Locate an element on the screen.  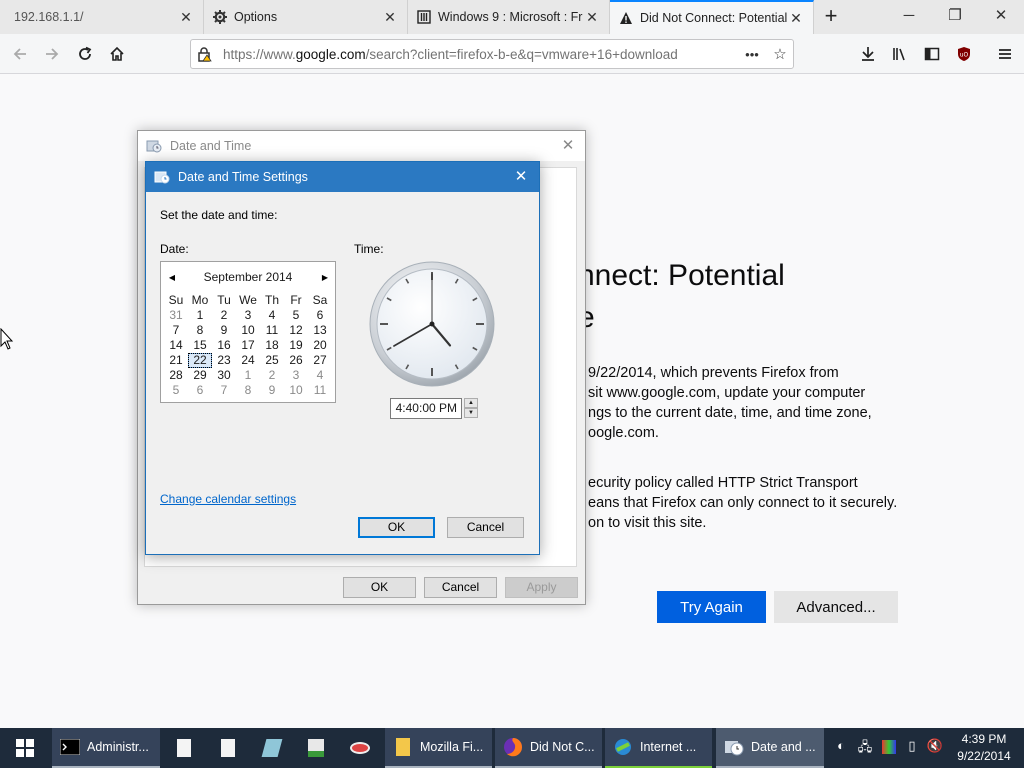
tab-windows9: Windows 9 : Microsoft : Free ✕ is located at coordinates (509, 17).